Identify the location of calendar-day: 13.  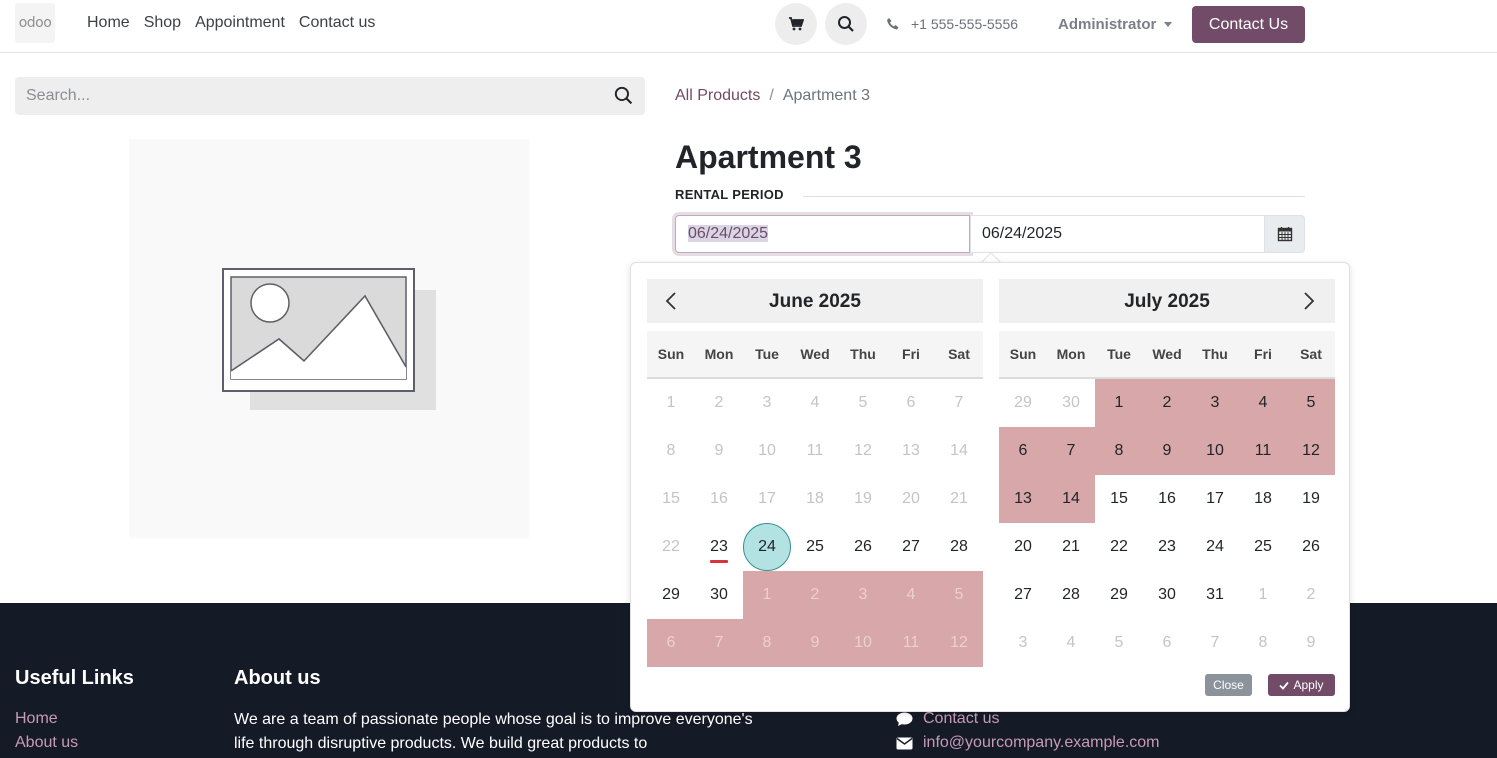
(1023, 499).